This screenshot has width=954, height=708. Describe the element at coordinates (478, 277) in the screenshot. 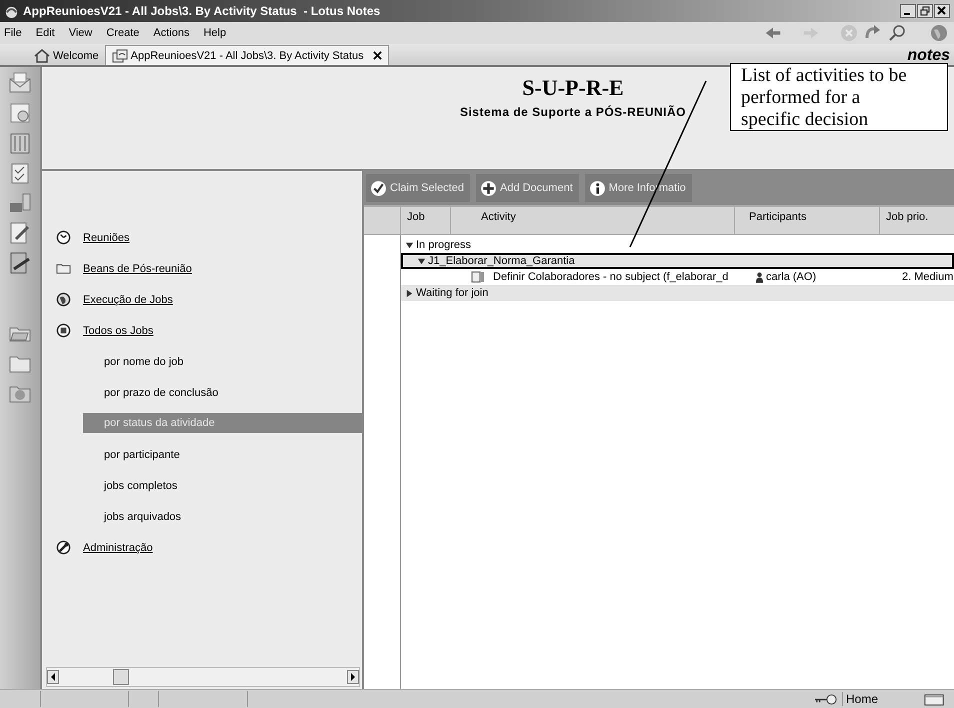

I see `document-icon` at that location.